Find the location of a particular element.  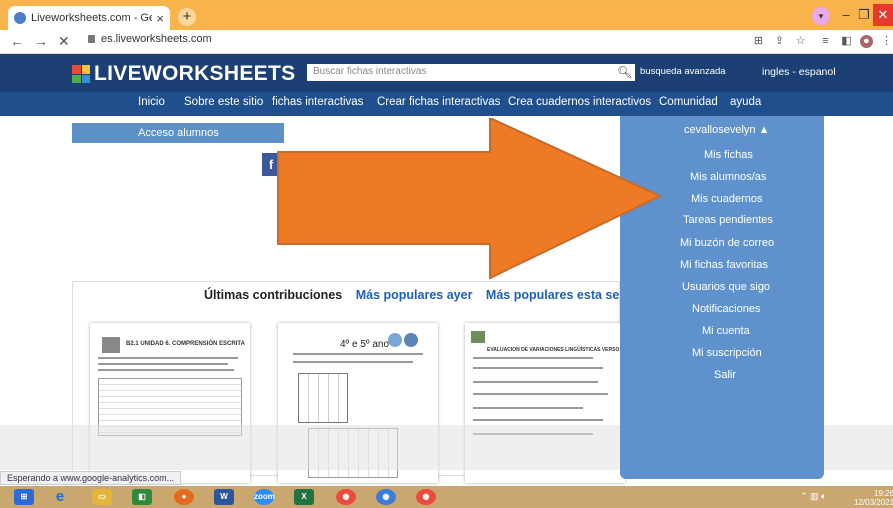

url-text: es.liveworksheets.com is located at coordinates (156, 39).